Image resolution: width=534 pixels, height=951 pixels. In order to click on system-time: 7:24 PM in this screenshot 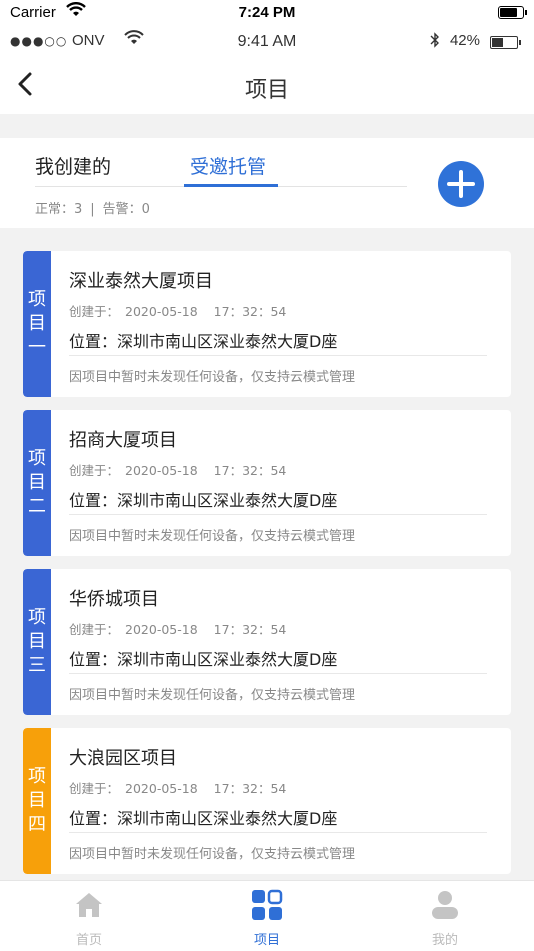, I will do `click(267, 12)`.